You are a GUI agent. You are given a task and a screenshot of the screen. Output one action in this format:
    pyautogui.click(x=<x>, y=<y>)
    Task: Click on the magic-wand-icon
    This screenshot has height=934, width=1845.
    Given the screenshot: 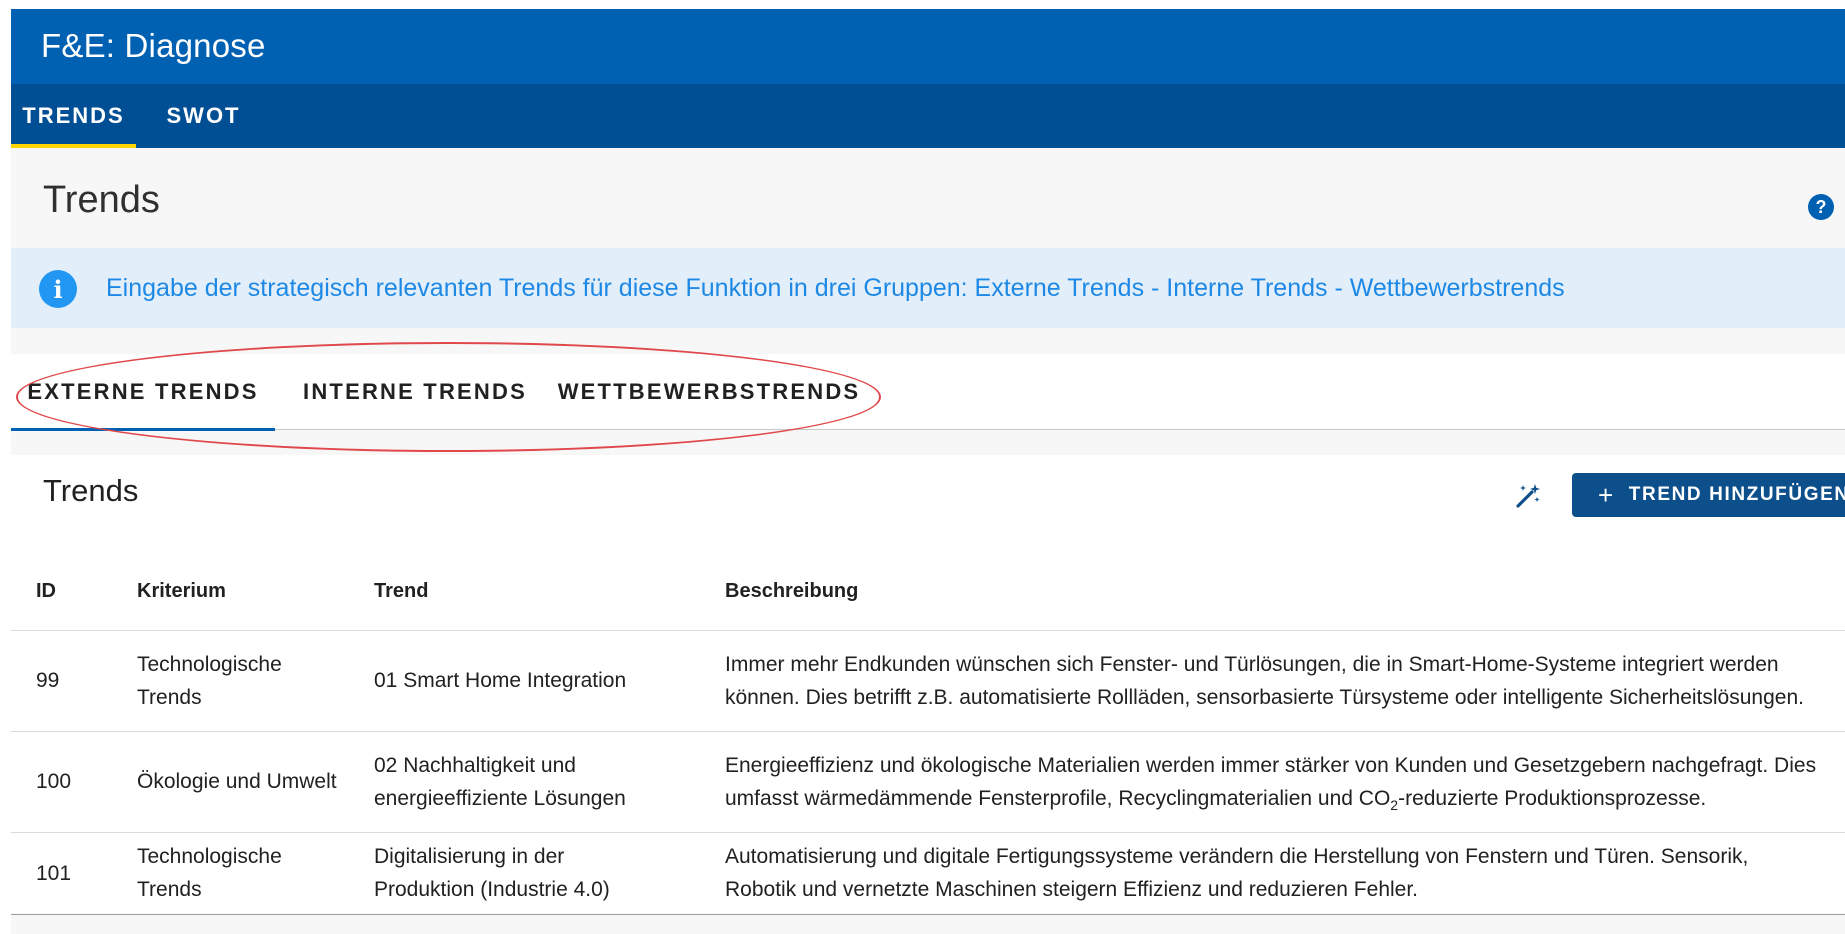 What is the action you would take?
    pyautogui.click(x=1528, y=496)
    